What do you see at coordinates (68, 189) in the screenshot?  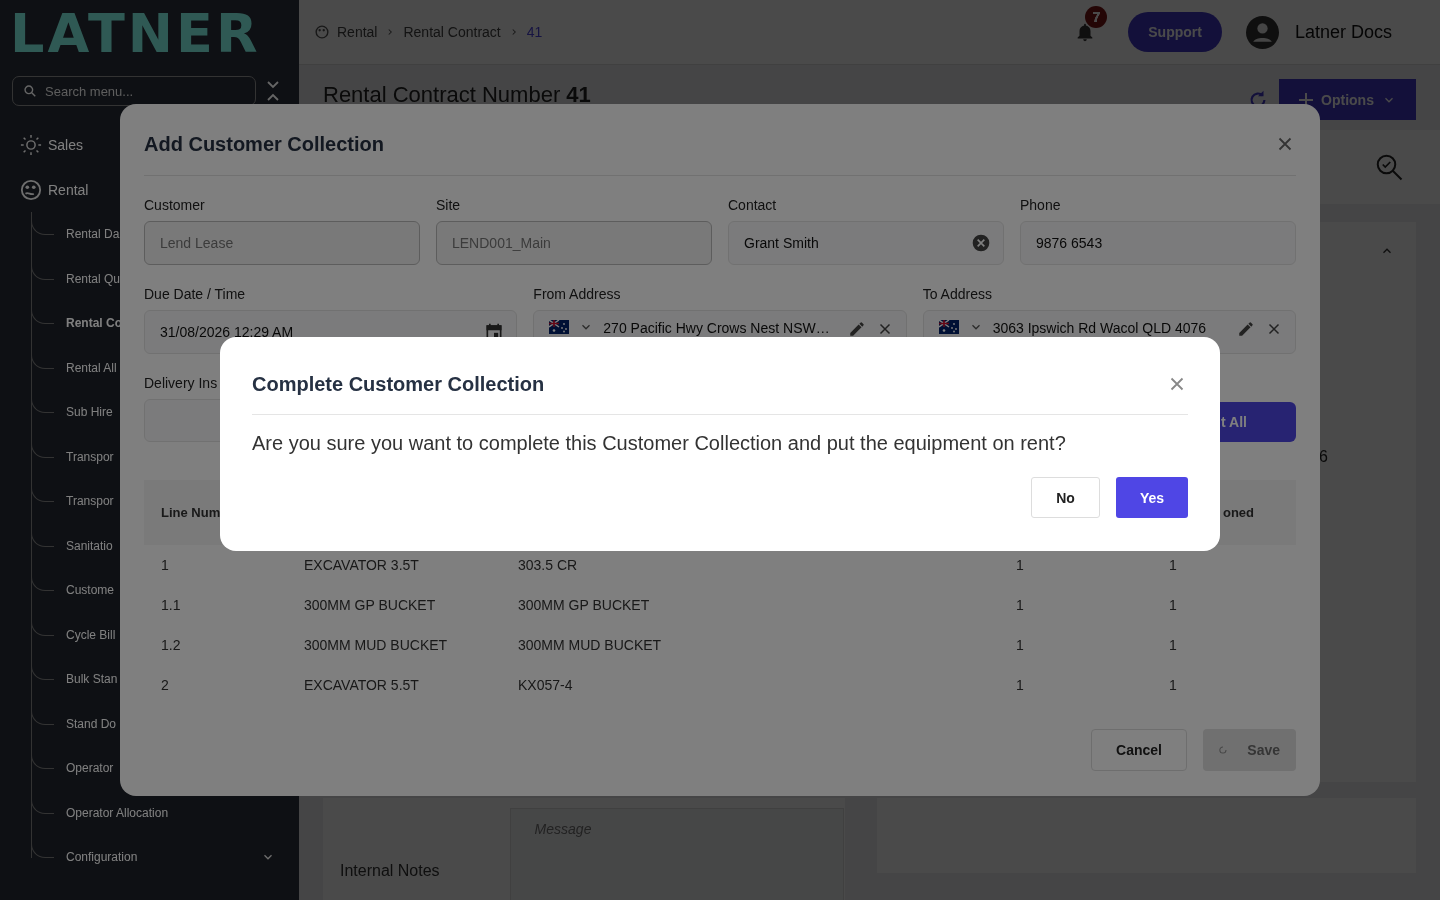 I see `sidebar-item: Rental` at bounding box center [68, 189].